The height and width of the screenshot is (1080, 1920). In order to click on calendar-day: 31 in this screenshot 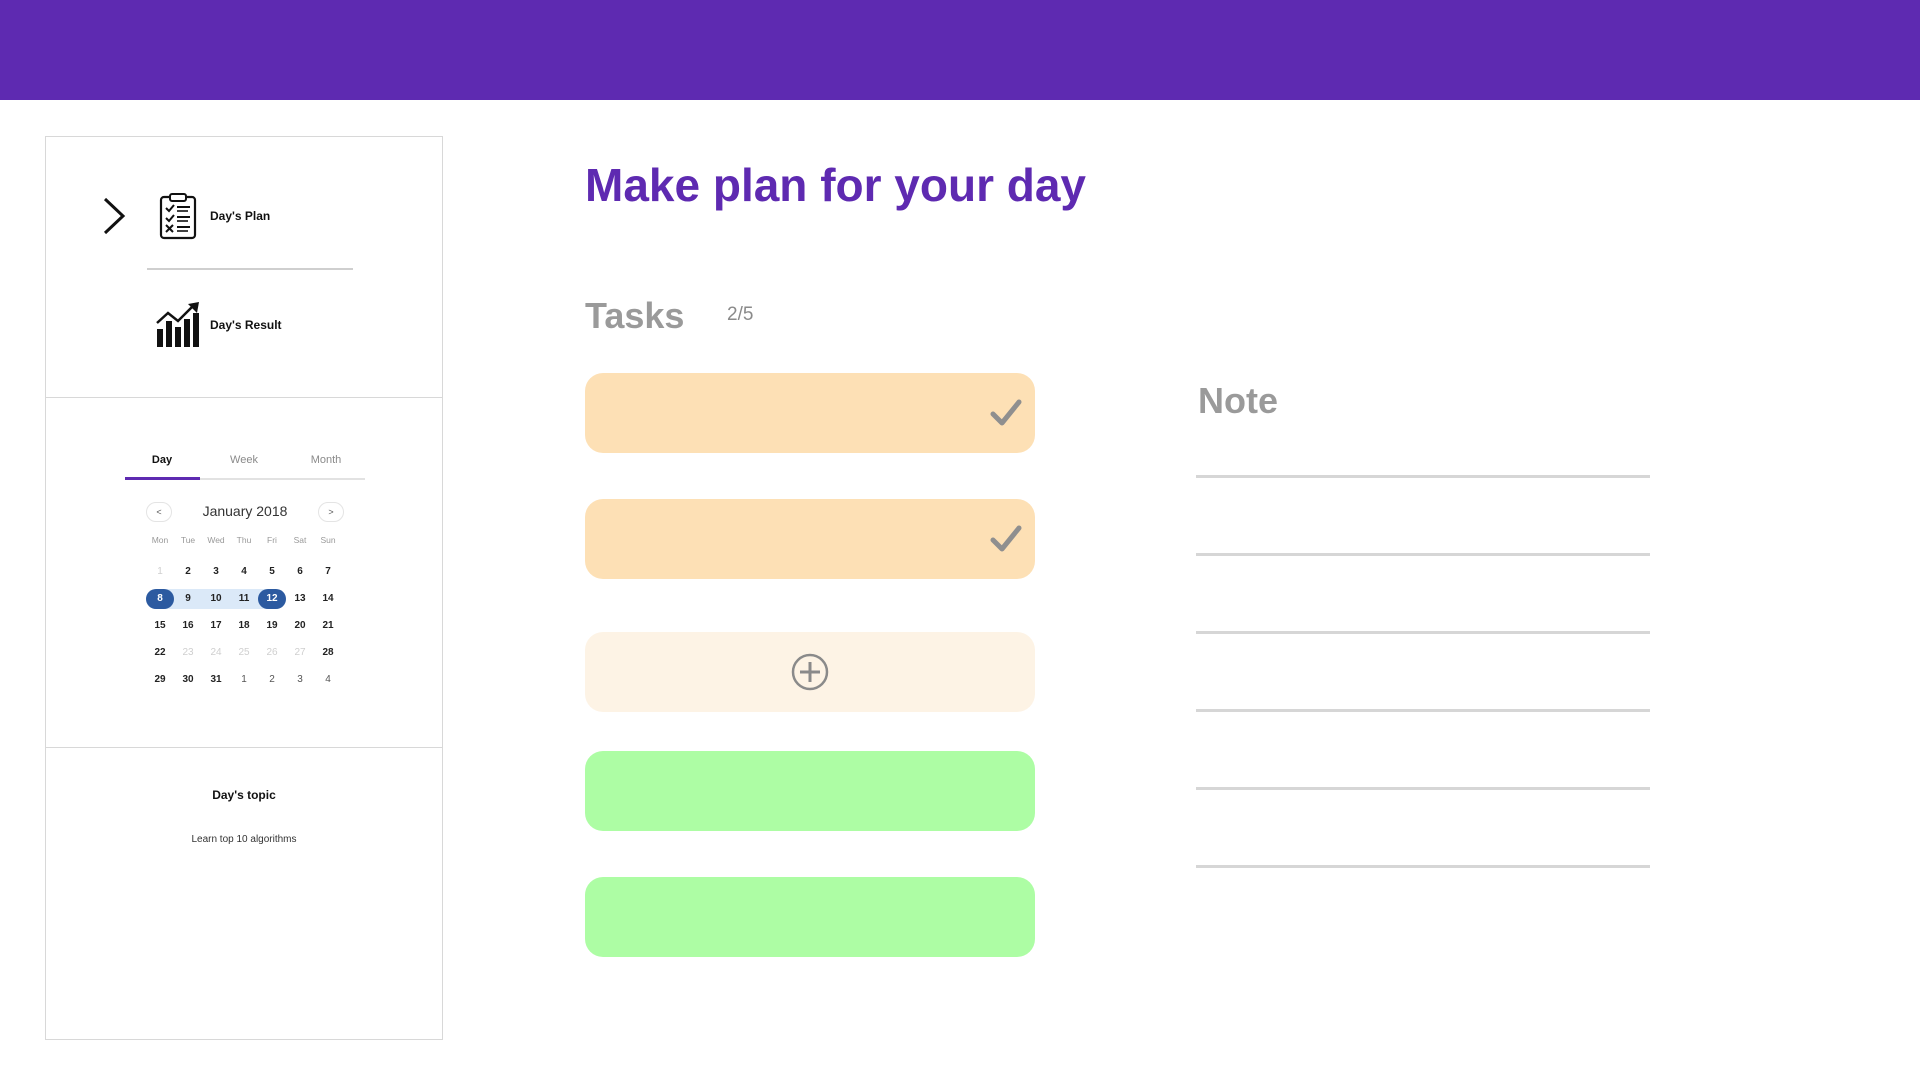, I will do `click(216, 680)`.